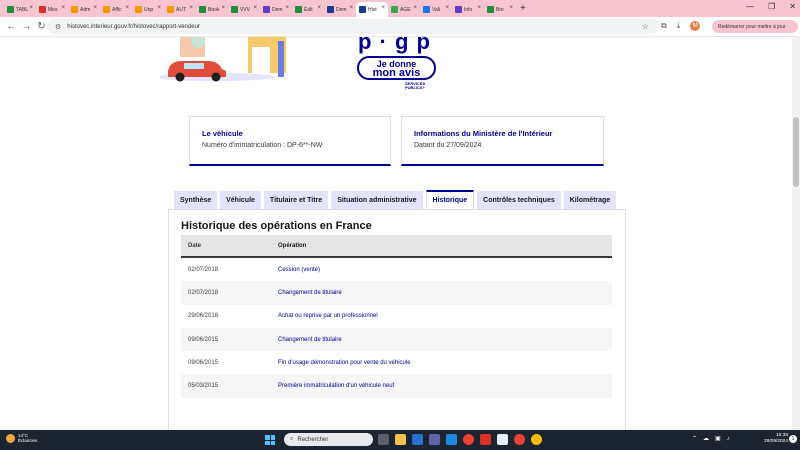 This screenshot has width=800, height=450. I want to click on tab-label: Bre, so click(500, 9).